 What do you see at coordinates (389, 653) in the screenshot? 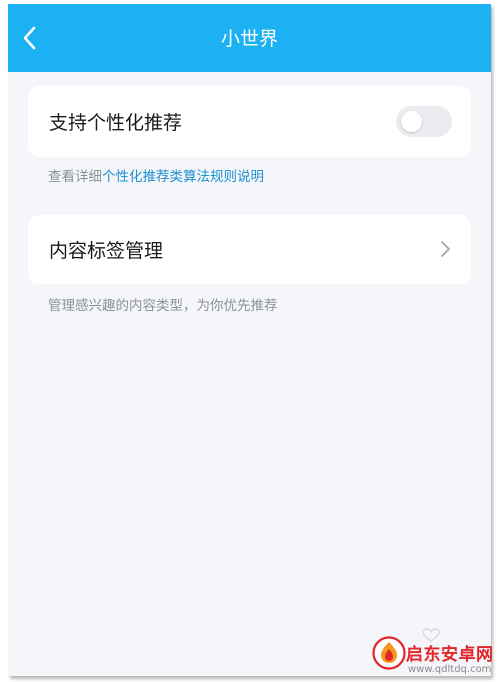
I see `watermark-logo-icon` at bounding box center [389, 653].